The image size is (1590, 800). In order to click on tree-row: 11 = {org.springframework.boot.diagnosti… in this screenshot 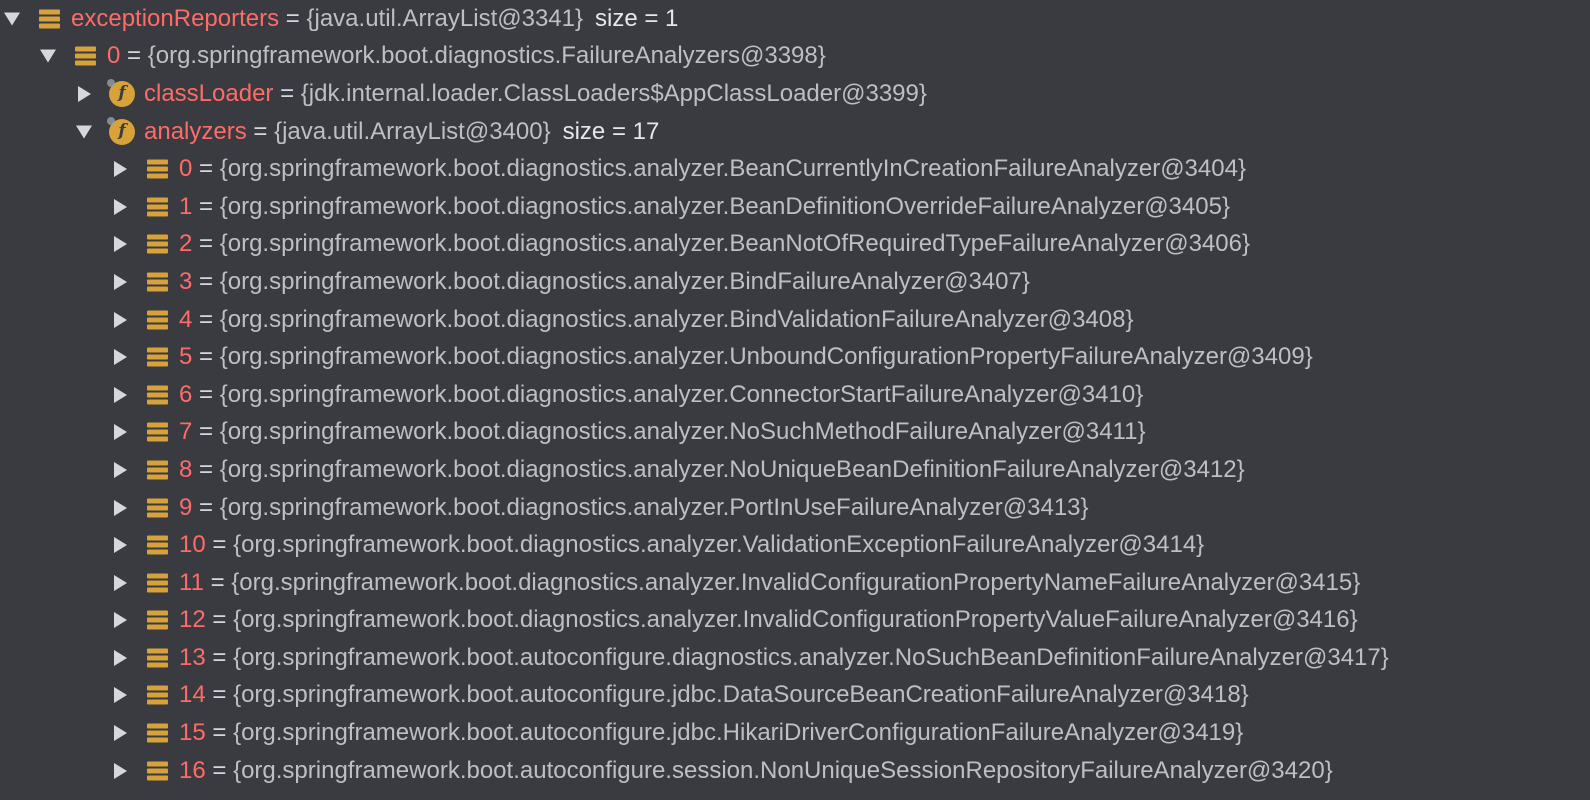, I will do `click(795, 583)`.